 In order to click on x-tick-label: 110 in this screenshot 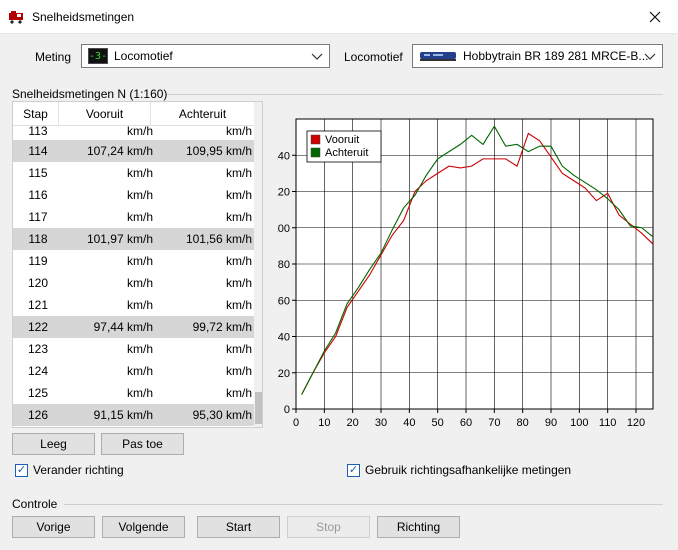, I will do `click(608, 423)`.